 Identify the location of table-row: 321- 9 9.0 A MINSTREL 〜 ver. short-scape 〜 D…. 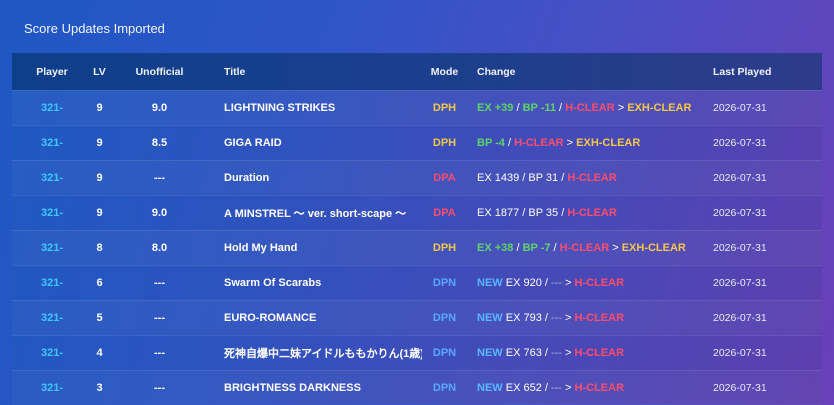
(417, 212).